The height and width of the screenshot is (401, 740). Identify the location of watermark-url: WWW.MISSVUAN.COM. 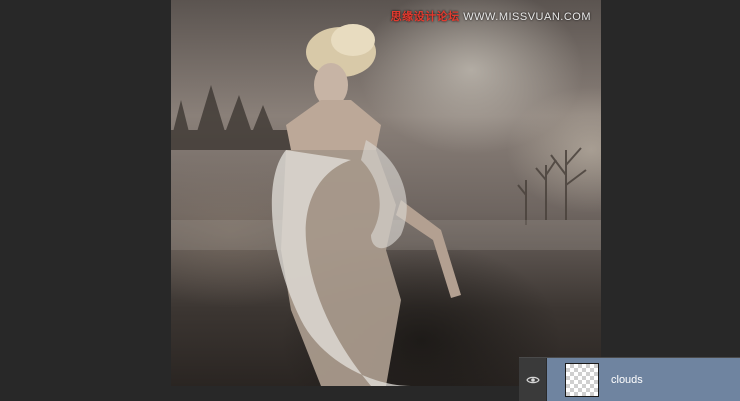
(527, 17).